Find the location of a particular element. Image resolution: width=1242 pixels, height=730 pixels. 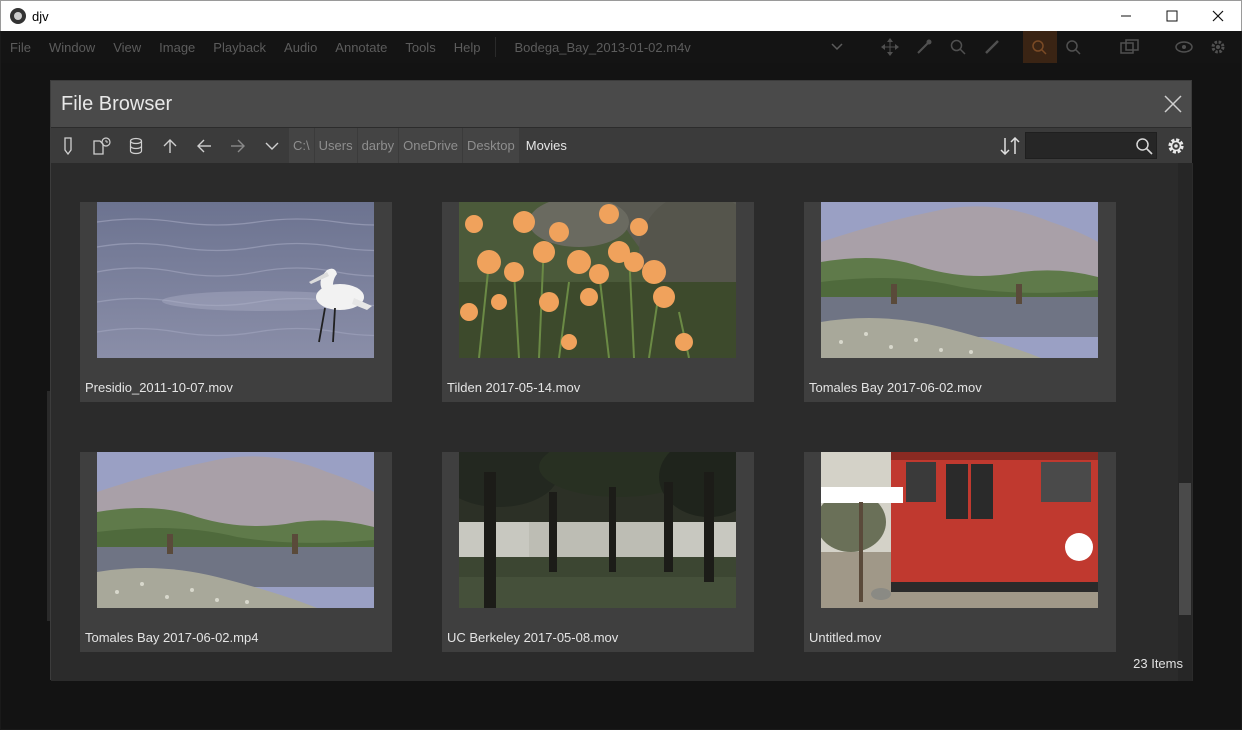

toolbar-icons is located at coordinates (1054, 47).